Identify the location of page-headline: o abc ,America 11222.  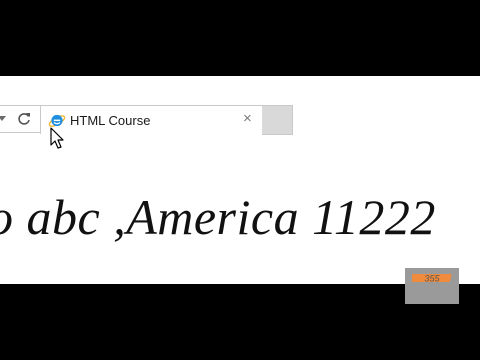
(218, 217).